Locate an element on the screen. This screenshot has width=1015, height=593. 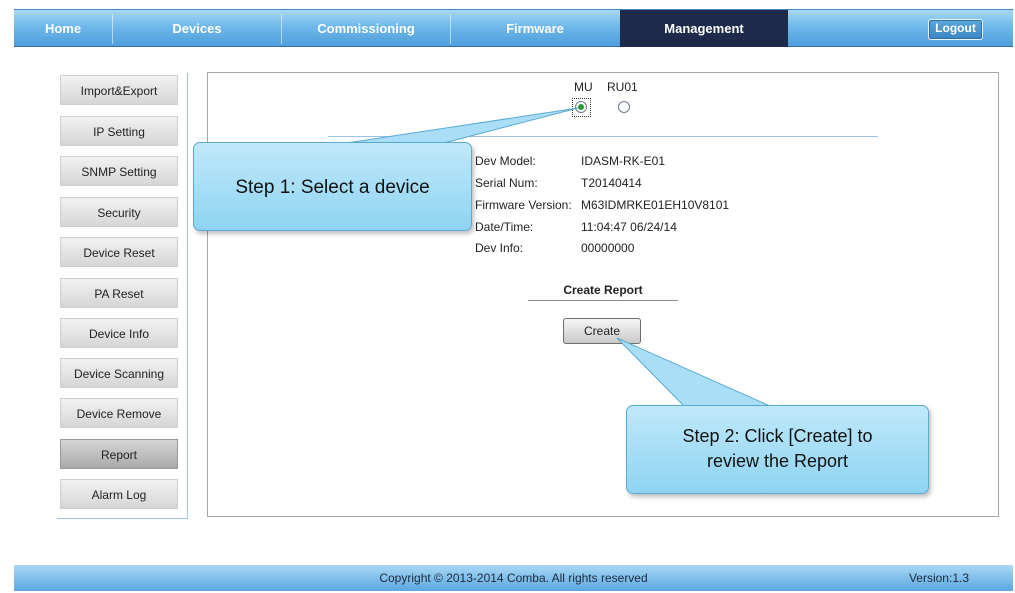
info-value-serial-num: T20140414 is located at coordinates (611, 183).